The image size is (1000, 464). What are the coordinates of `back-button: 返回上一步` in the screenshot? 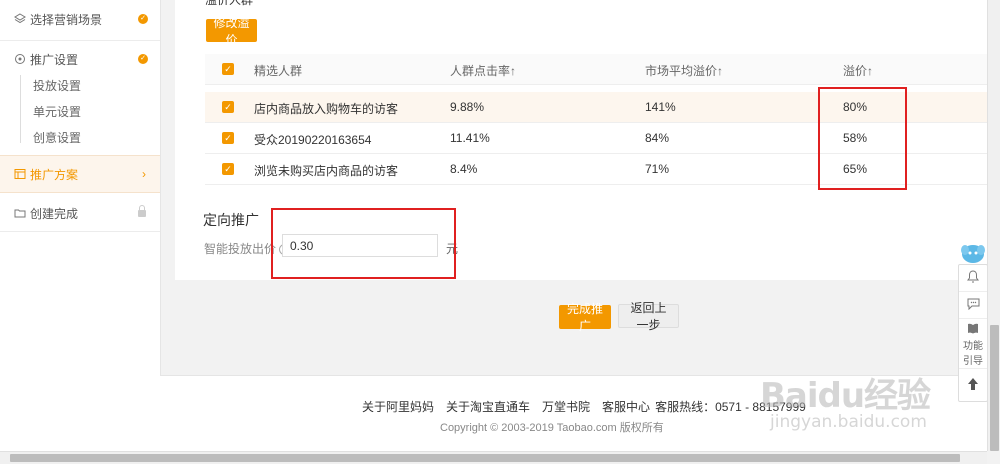 It's located at (648, 316).